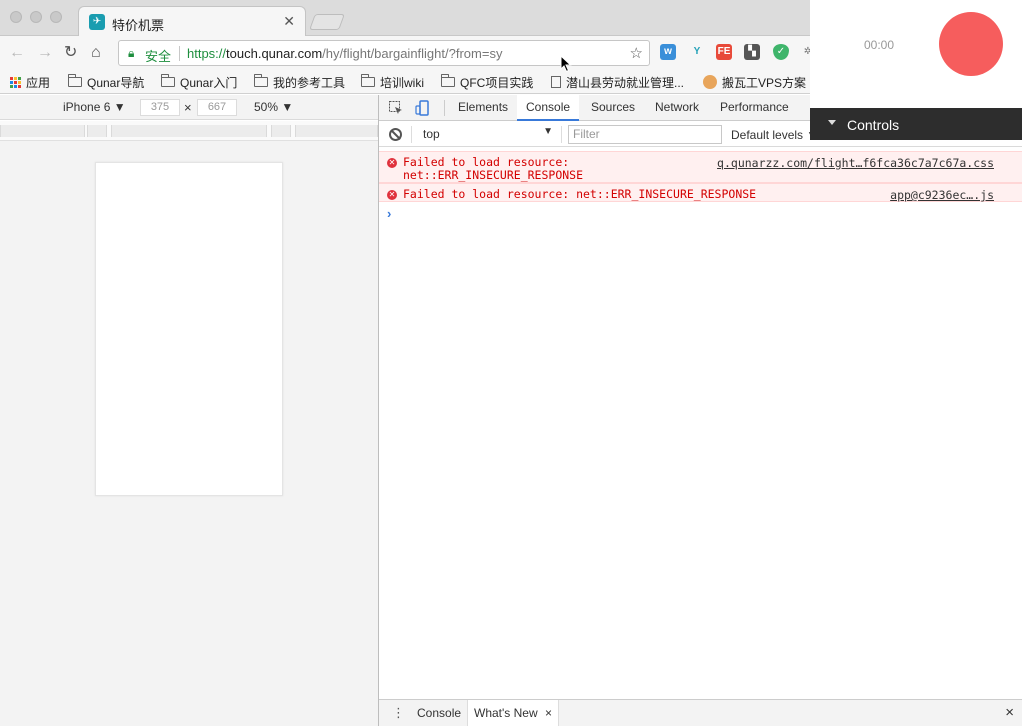 This screenshot has width=1022, height=726. Describe the element at coordinates (483, 108) in the screenshot. I see `tab-elements: Elements` at that location.